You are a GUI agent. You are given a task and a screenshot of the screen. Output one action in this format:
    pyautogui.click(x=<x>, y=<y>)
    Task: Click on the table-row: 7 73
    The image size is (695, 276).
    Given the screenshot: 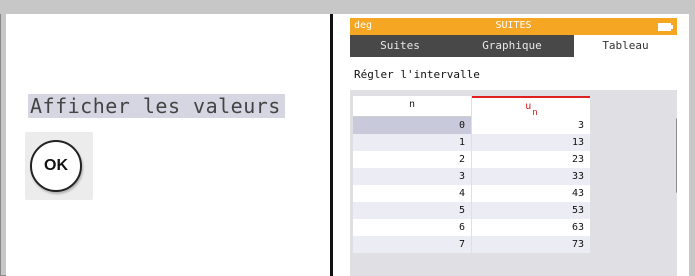 What is the action you would take?
    pyautogui.click(x=471, y=244)
    